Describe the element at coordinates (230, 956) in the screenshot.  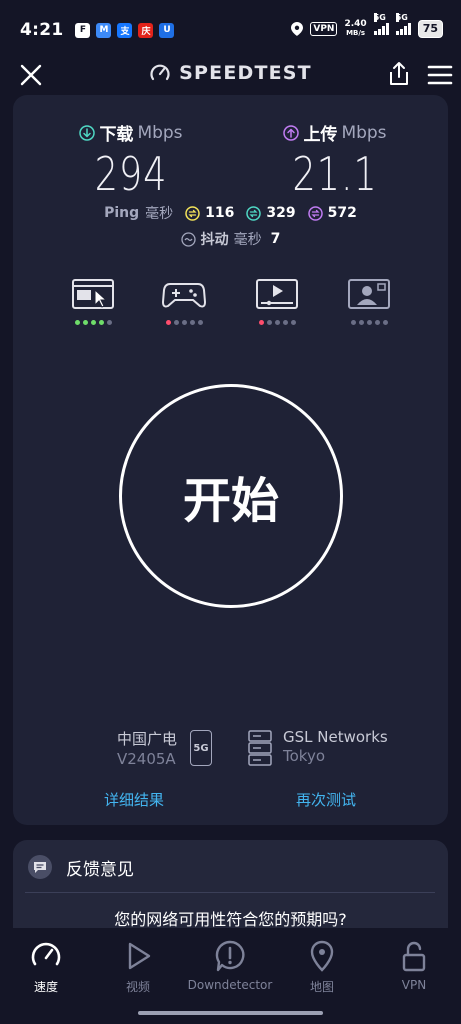
I see `alert-bubble-icon` at that location.